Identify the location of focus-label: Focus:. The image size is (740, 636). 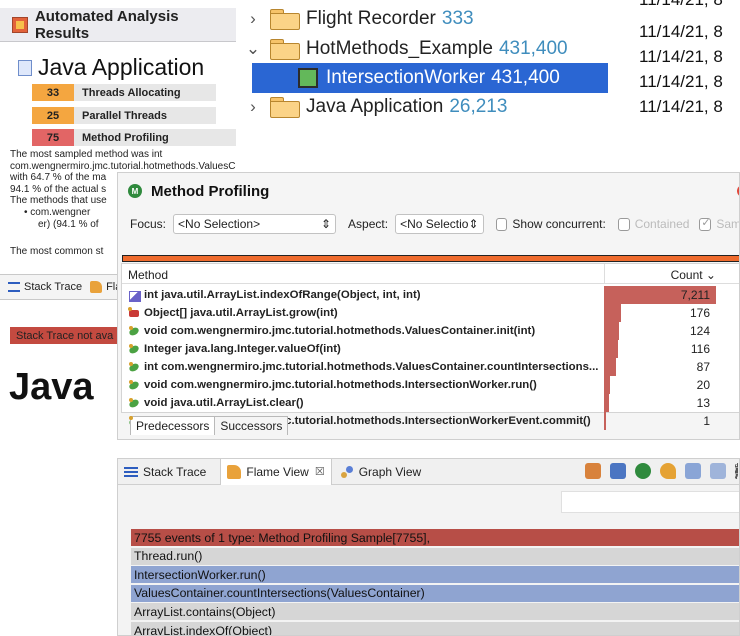
(148, 224).